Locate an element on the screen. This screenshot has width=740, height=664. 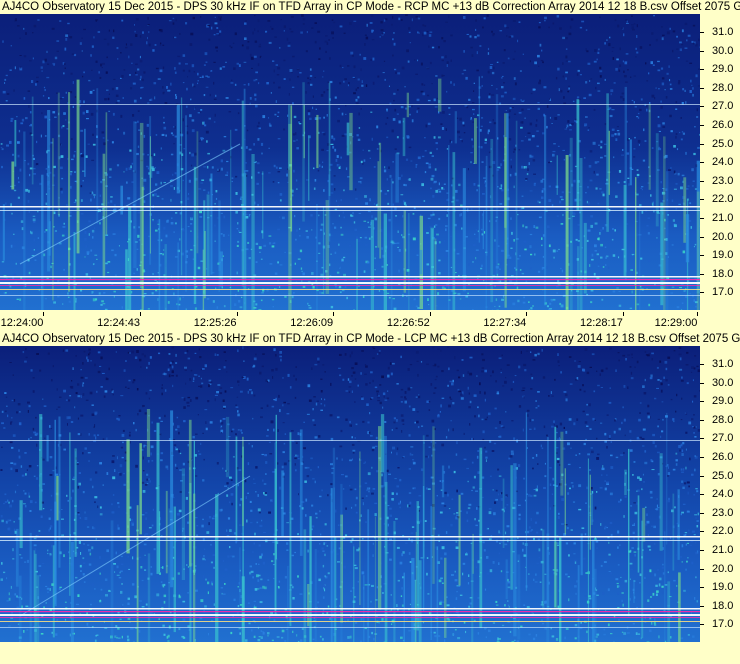
tick-label: 26.0 is located at coordinates (723, 125).